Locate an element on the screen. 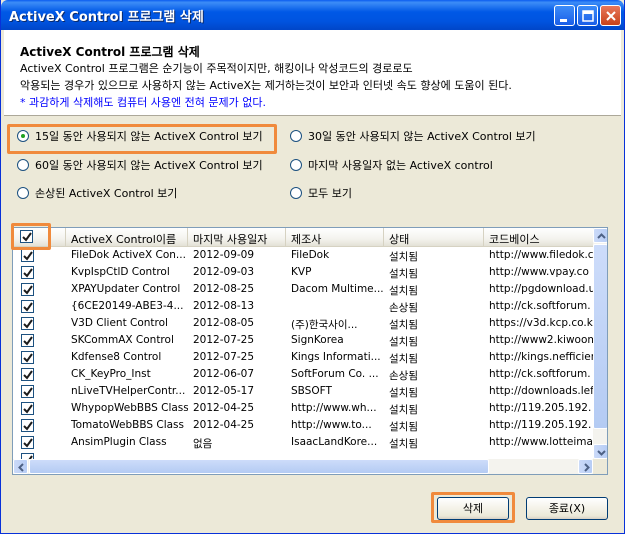 This screenshot has width=625, height=534. arrow-down-icon is located at coordinates (601, 453).